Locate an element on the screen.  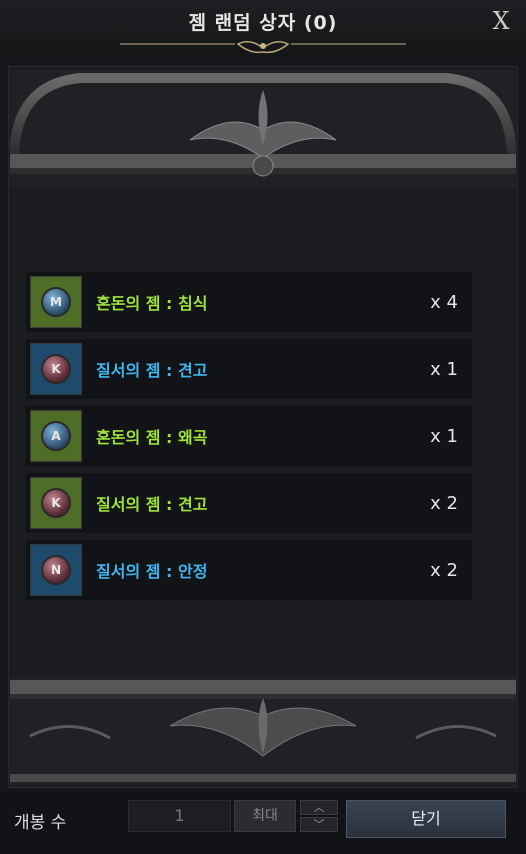
list-item: N 질서의 젬 : 안정 x 2 is located at coordinates (249, 570).